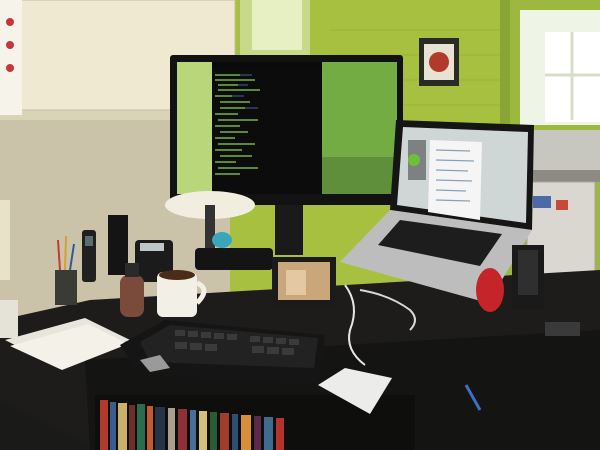 The image size is (600, 450). What do you see at coordinates (9, 319) in the screenshot?
I see `tissue-box` at bounding box center [9, 319].